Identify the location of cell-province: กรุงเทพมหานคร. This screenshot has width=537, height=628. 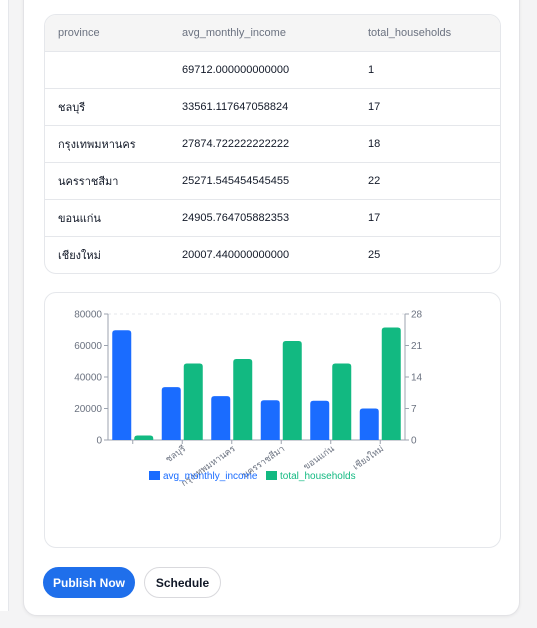
(113, 144).